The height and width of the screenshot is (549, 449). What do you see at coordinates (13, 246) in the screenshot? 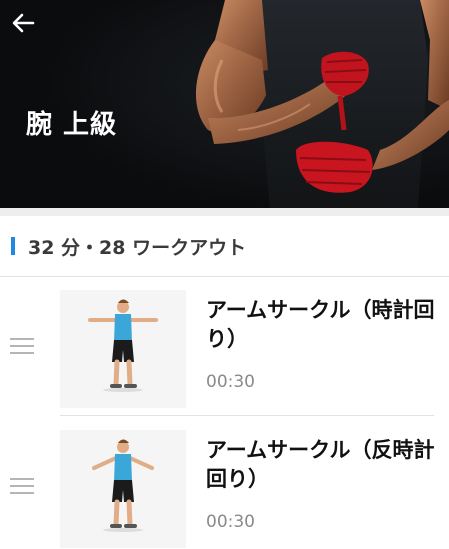
I see `summary-accent-bar` at bounding box center [13, 246].